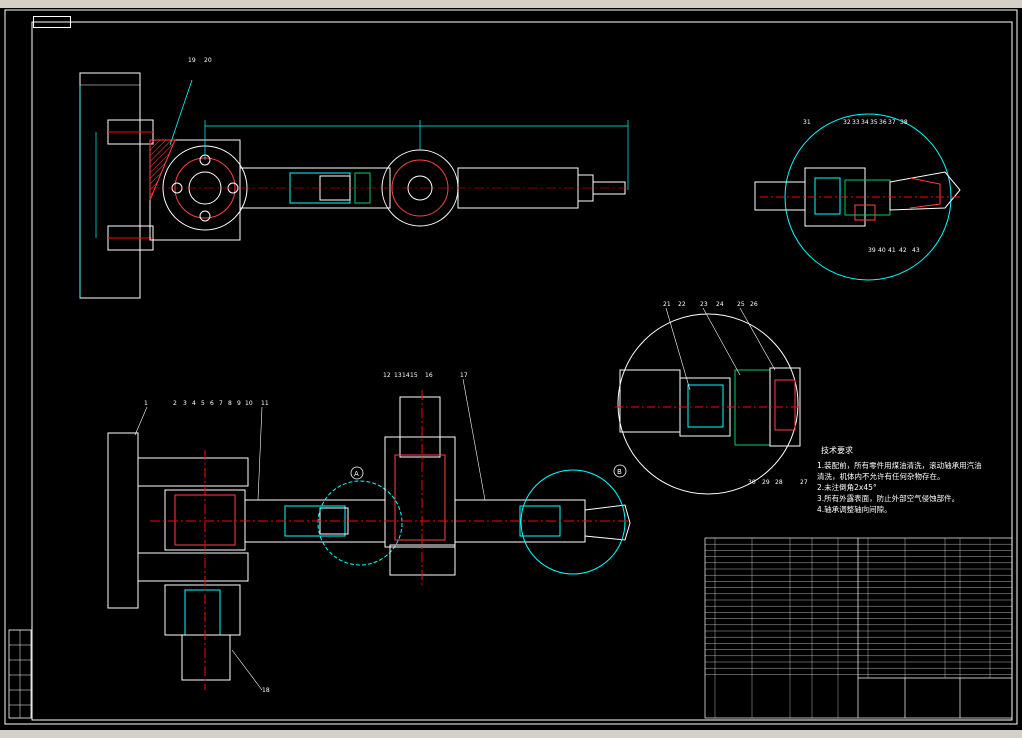 The height and width of the screenshot is (738, 1022). What do you see at coordinates (847, 487) in the screenshot?
I see `tech-req-line-3: 2.未注倒角2x45°` at bounding box center [847, 487].